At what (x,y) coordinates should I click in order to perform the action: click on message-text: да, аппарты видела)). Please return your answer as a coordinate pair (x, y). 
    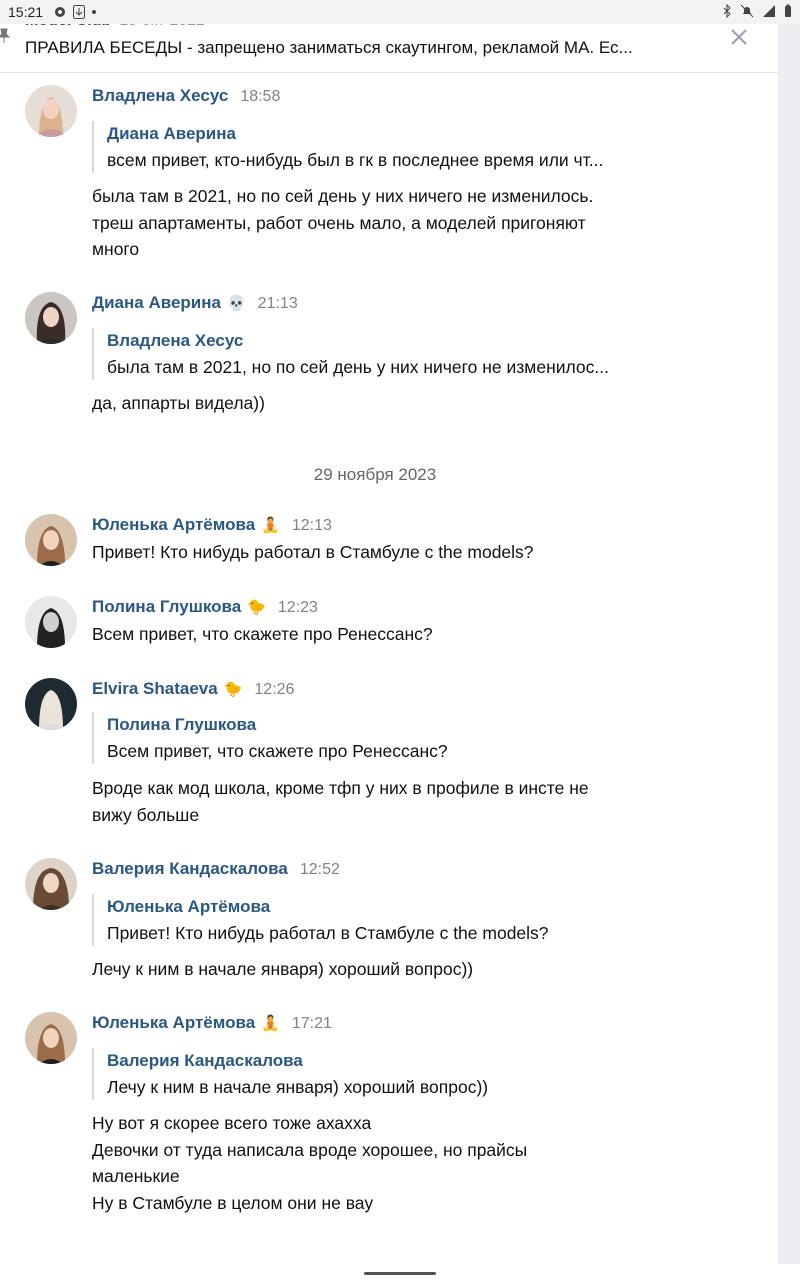
    Looking at the image, I should click on (178, 403).